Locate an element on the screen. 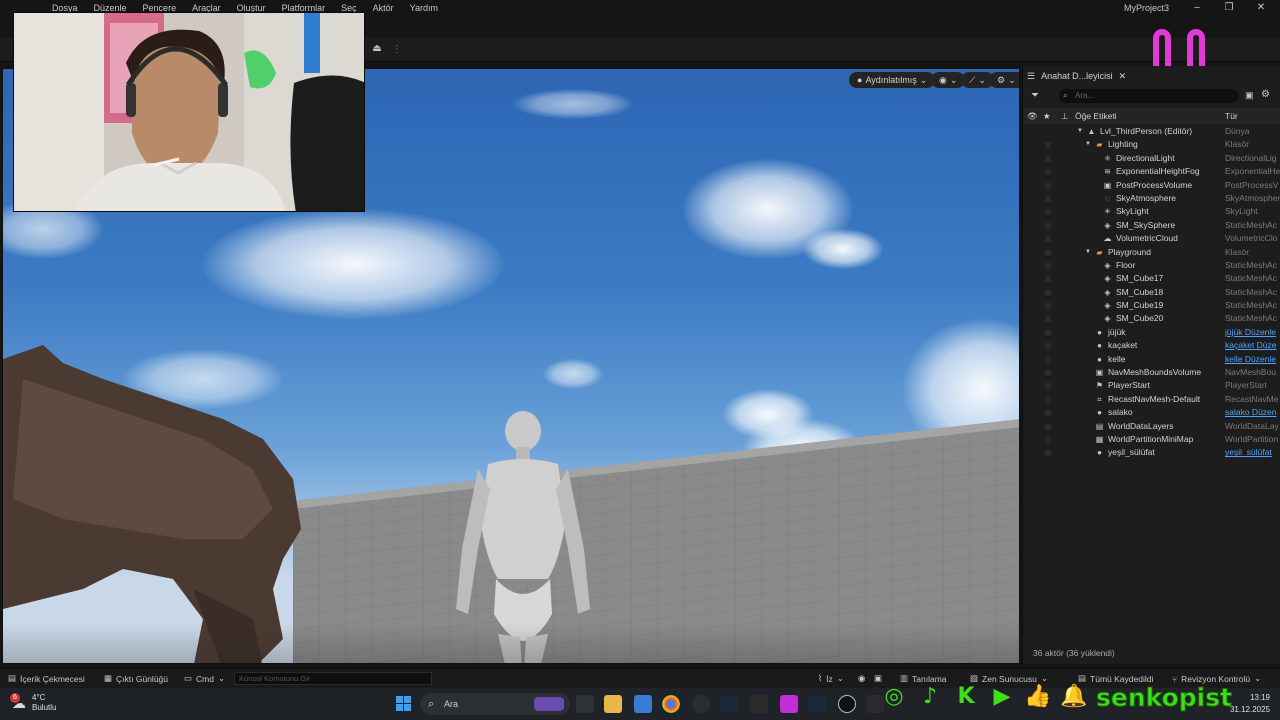  pin-column-icon: ⊥ is located at coordinates (1064, 116).